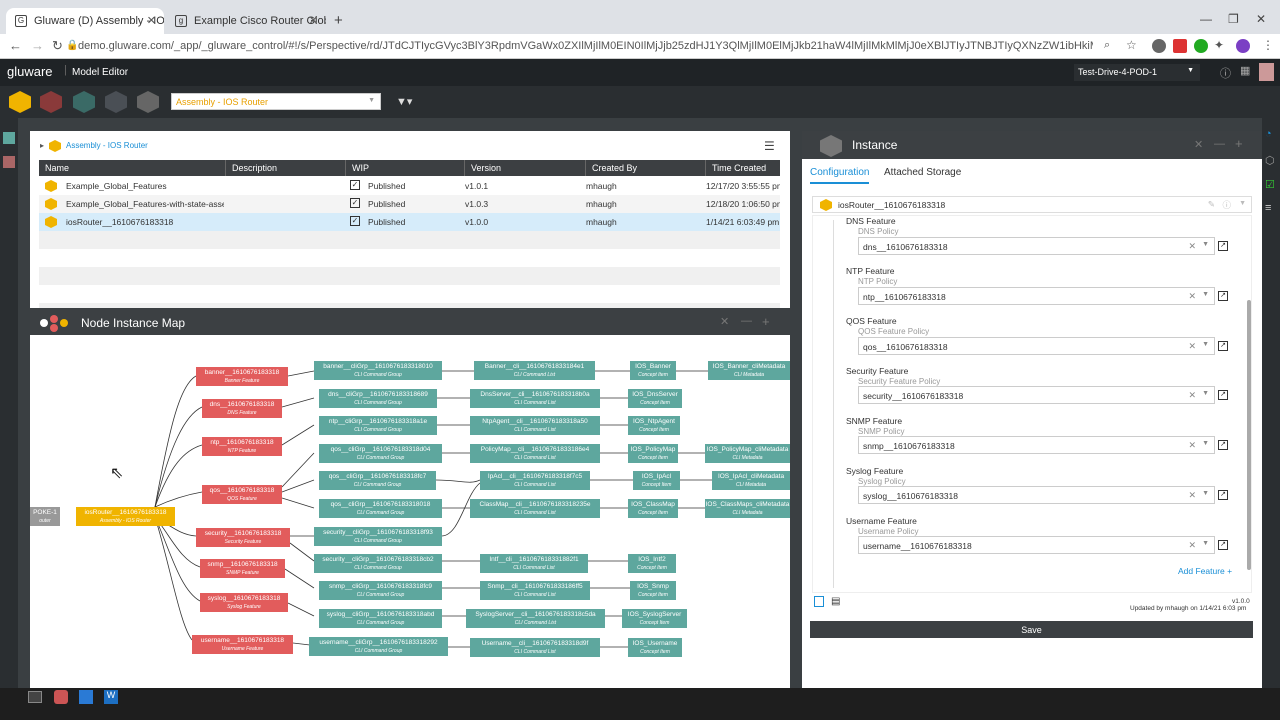 The image size is (1280, 720). What do you see at coordinates (769, 146) in the screenshot?
I see `columns-menu-icon: ☰` at bounding box center [769, 146].